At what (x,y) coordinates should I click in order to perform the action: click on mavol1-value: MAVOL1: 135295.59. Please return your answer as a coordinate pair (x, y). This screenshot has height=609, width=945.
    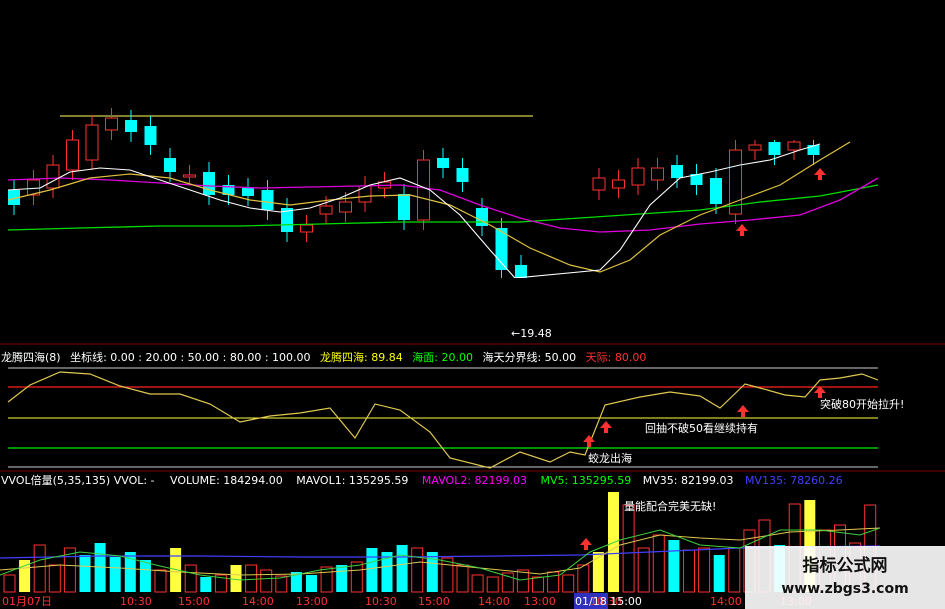
    Looking at the image, I should click on (352, 480).